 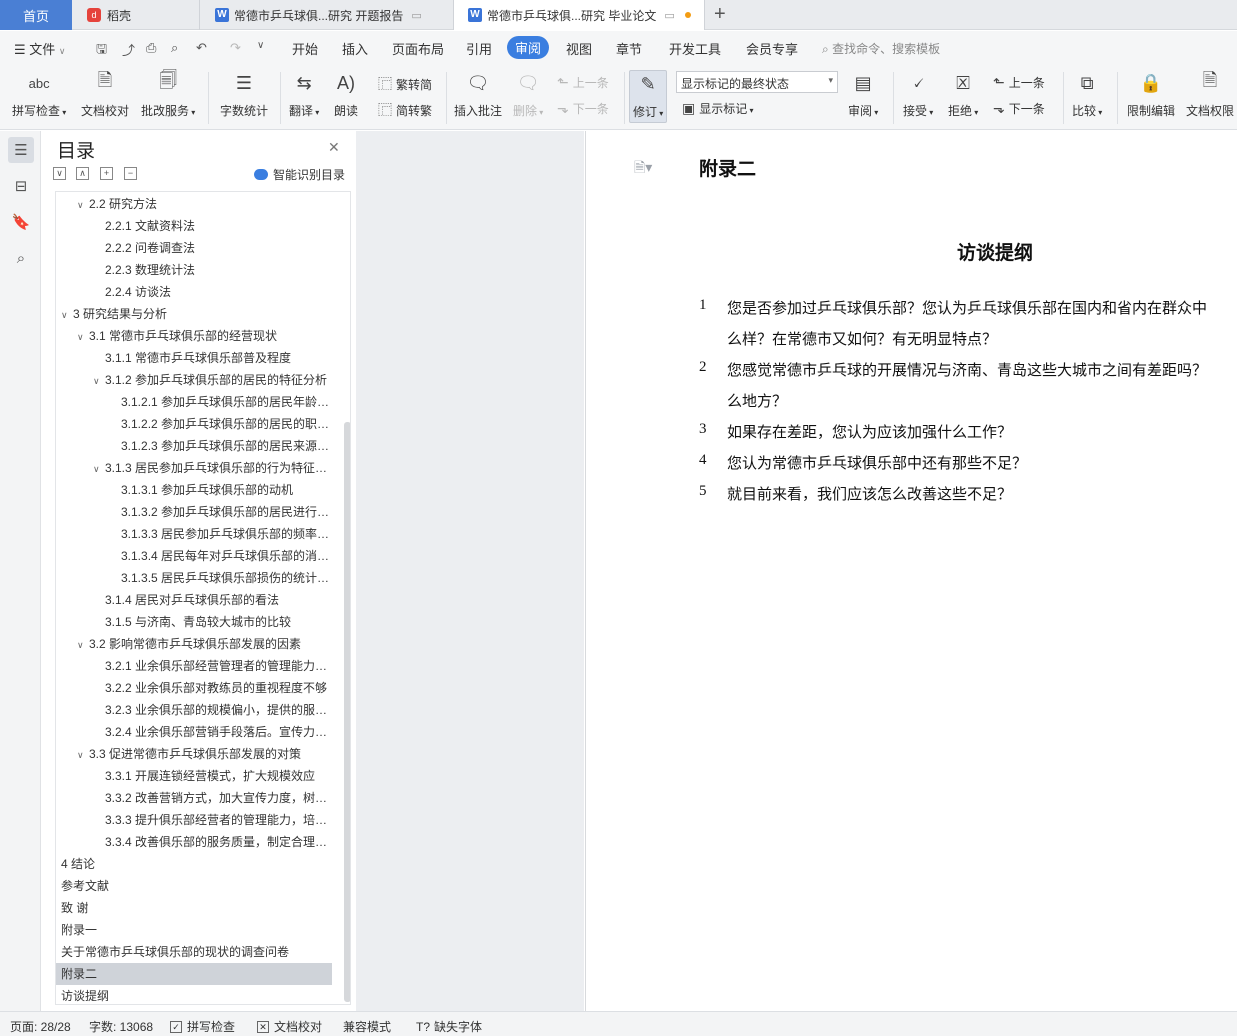 What do you see at coordinates (194, 864) in the screenshot?
I see `toc-item: 4 结论` at bounding box center [194, 864].